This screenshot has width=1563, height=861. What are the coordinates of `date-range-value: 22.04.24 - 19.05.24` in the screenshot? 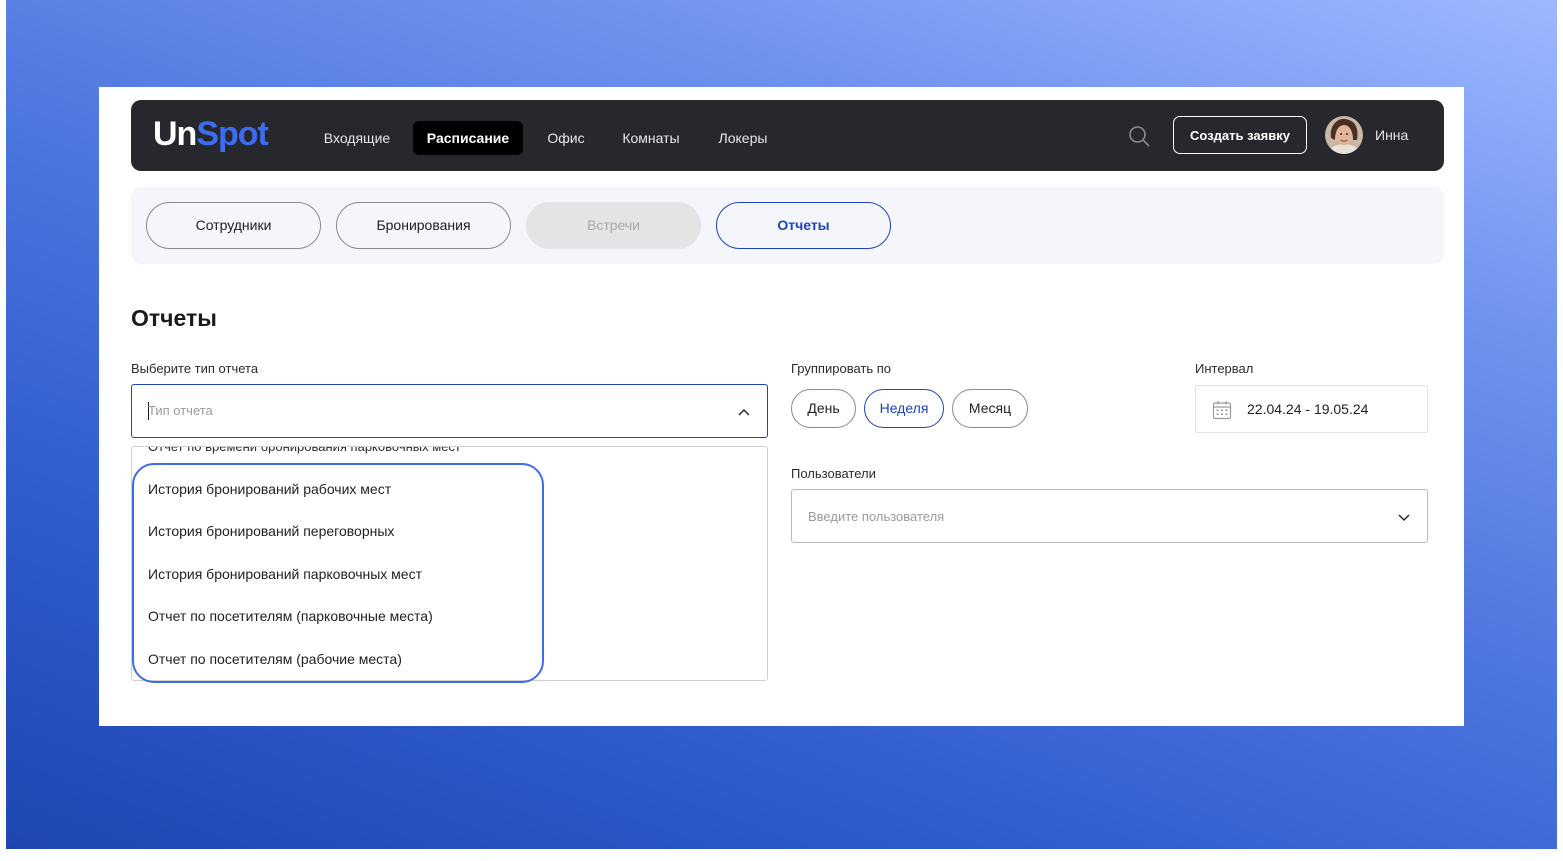 It's located at (1308, 409).